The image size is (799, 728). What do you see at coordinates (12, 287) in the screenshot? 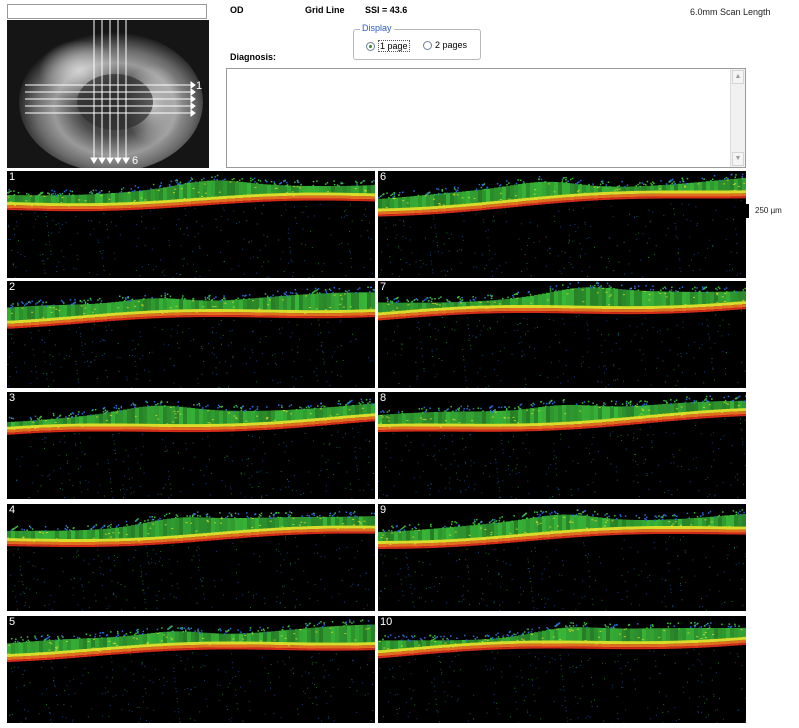
I see `scan-number: 2` at bounding box center [12, 287].